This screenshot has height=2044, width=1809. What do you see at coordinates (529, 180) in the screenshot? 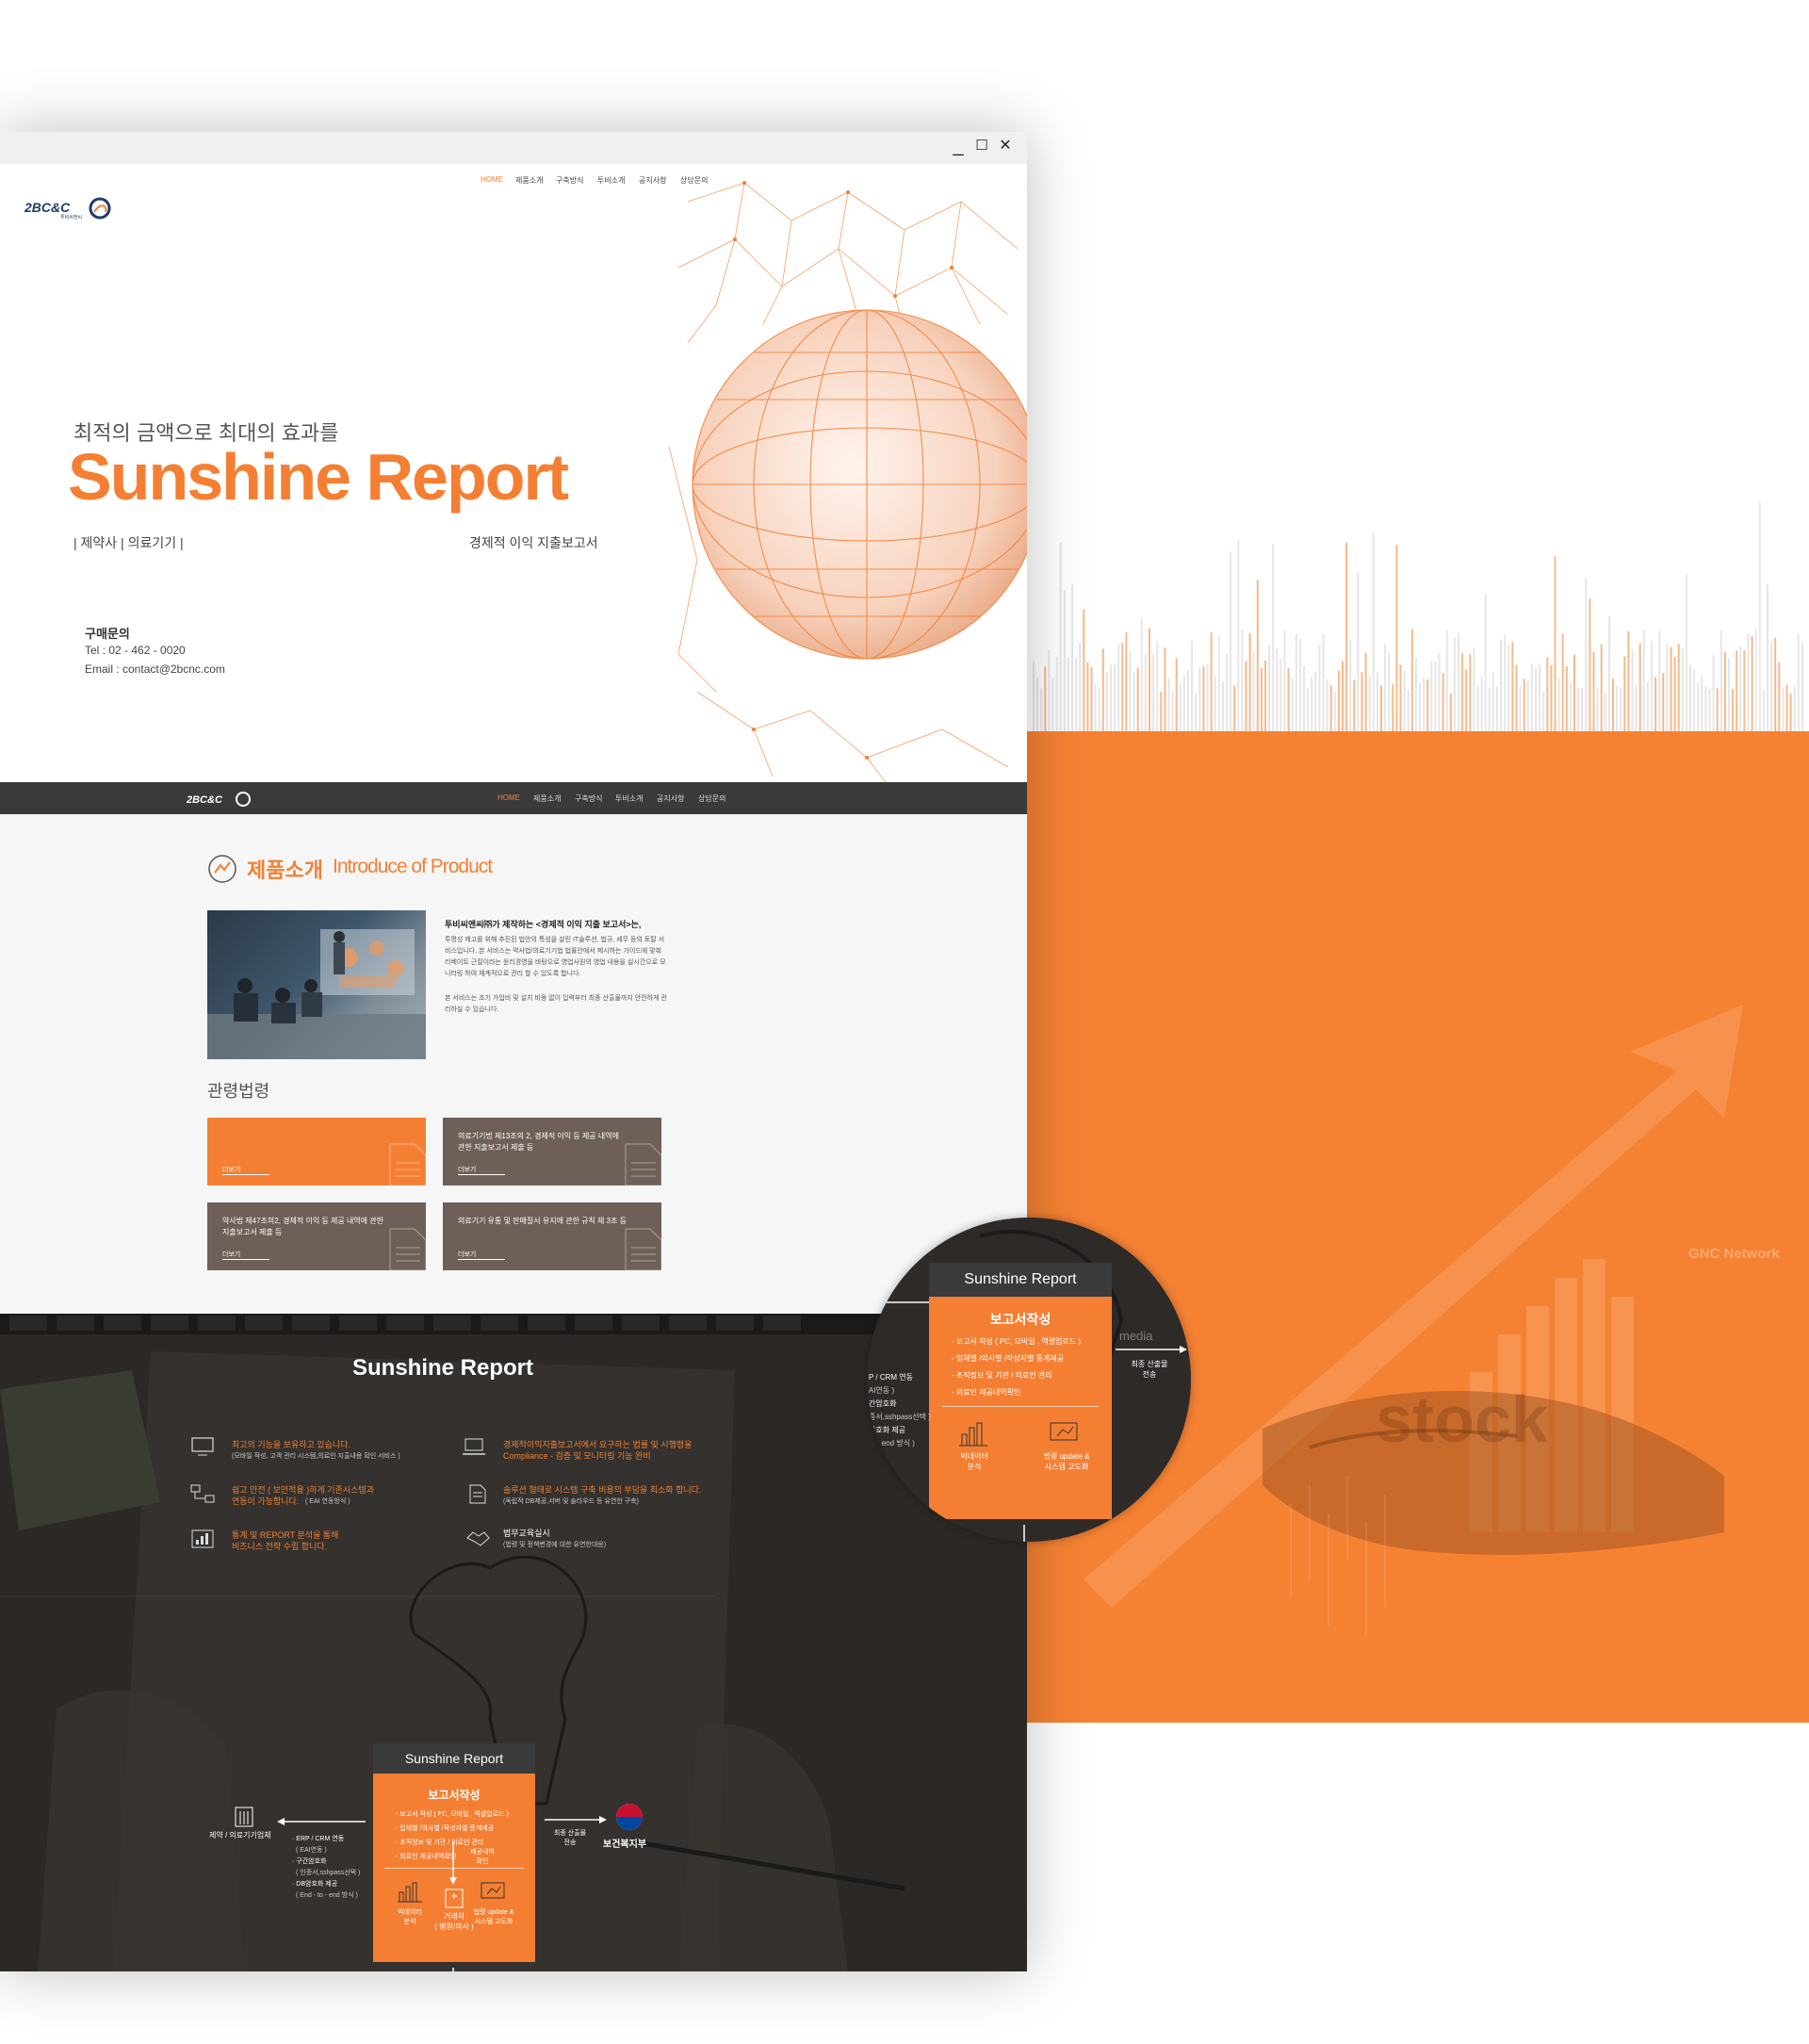
I see `nav-product: 제품소개` at bounding box center [529, 180].